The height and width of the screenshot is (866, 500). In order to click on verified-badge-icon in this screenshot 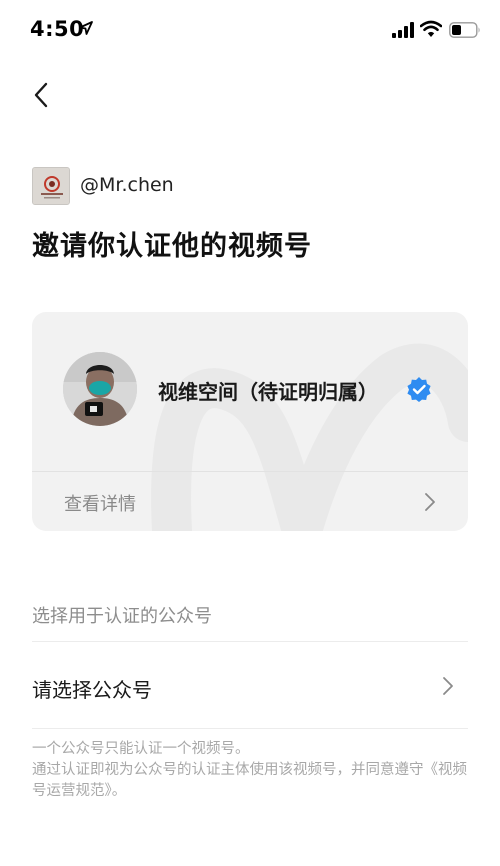, I will do `click(419, 389)`.